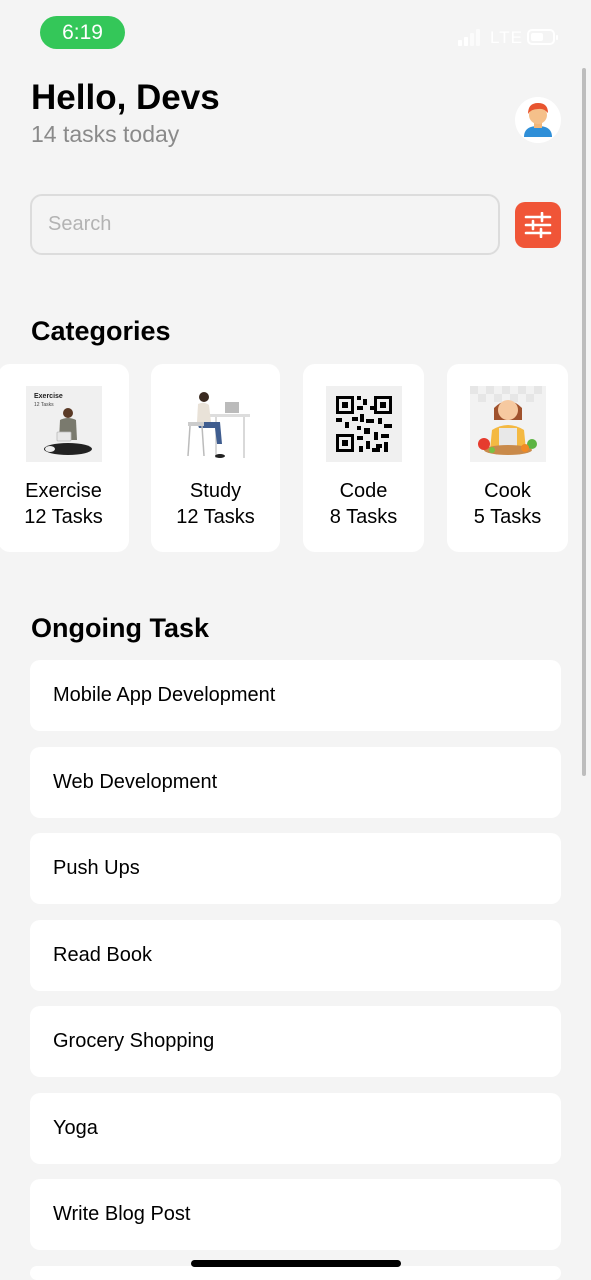 The height and width of the screenshot is (1280, 591). Describe the element at coordinates (295, 1041) in the screenshot. I see `task-item: Grocery Shopping` at that location.